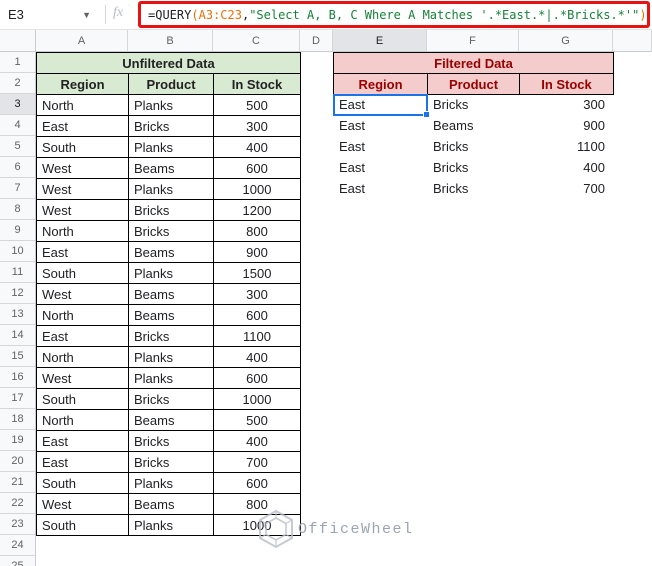 Image resolution: width=652 pixels, height=566 pixels. What do you see at coordinates (17, 461) in the screenshot?
I see `row-header-20: 20` at bounding box center [17, 461].